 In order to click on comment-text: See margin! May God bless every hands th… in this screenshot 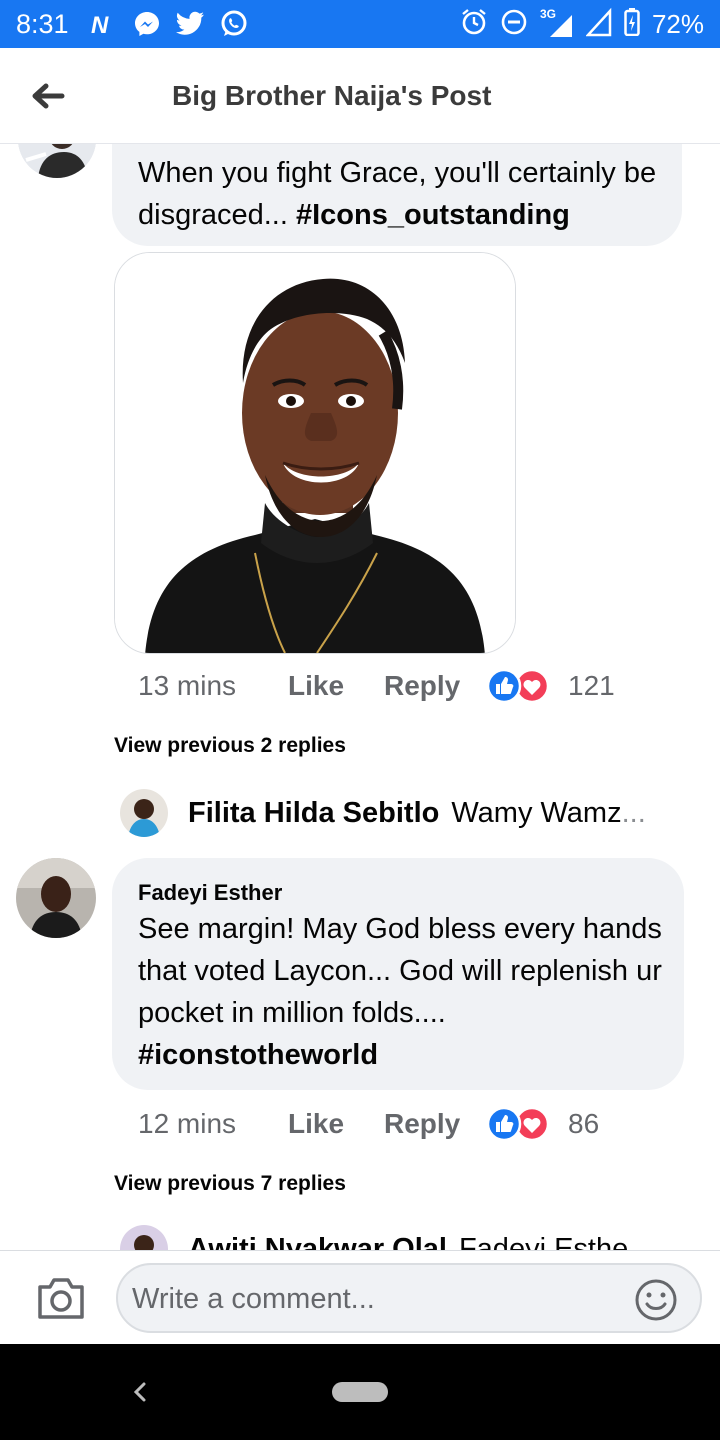, I will do `click(403, 992)`.